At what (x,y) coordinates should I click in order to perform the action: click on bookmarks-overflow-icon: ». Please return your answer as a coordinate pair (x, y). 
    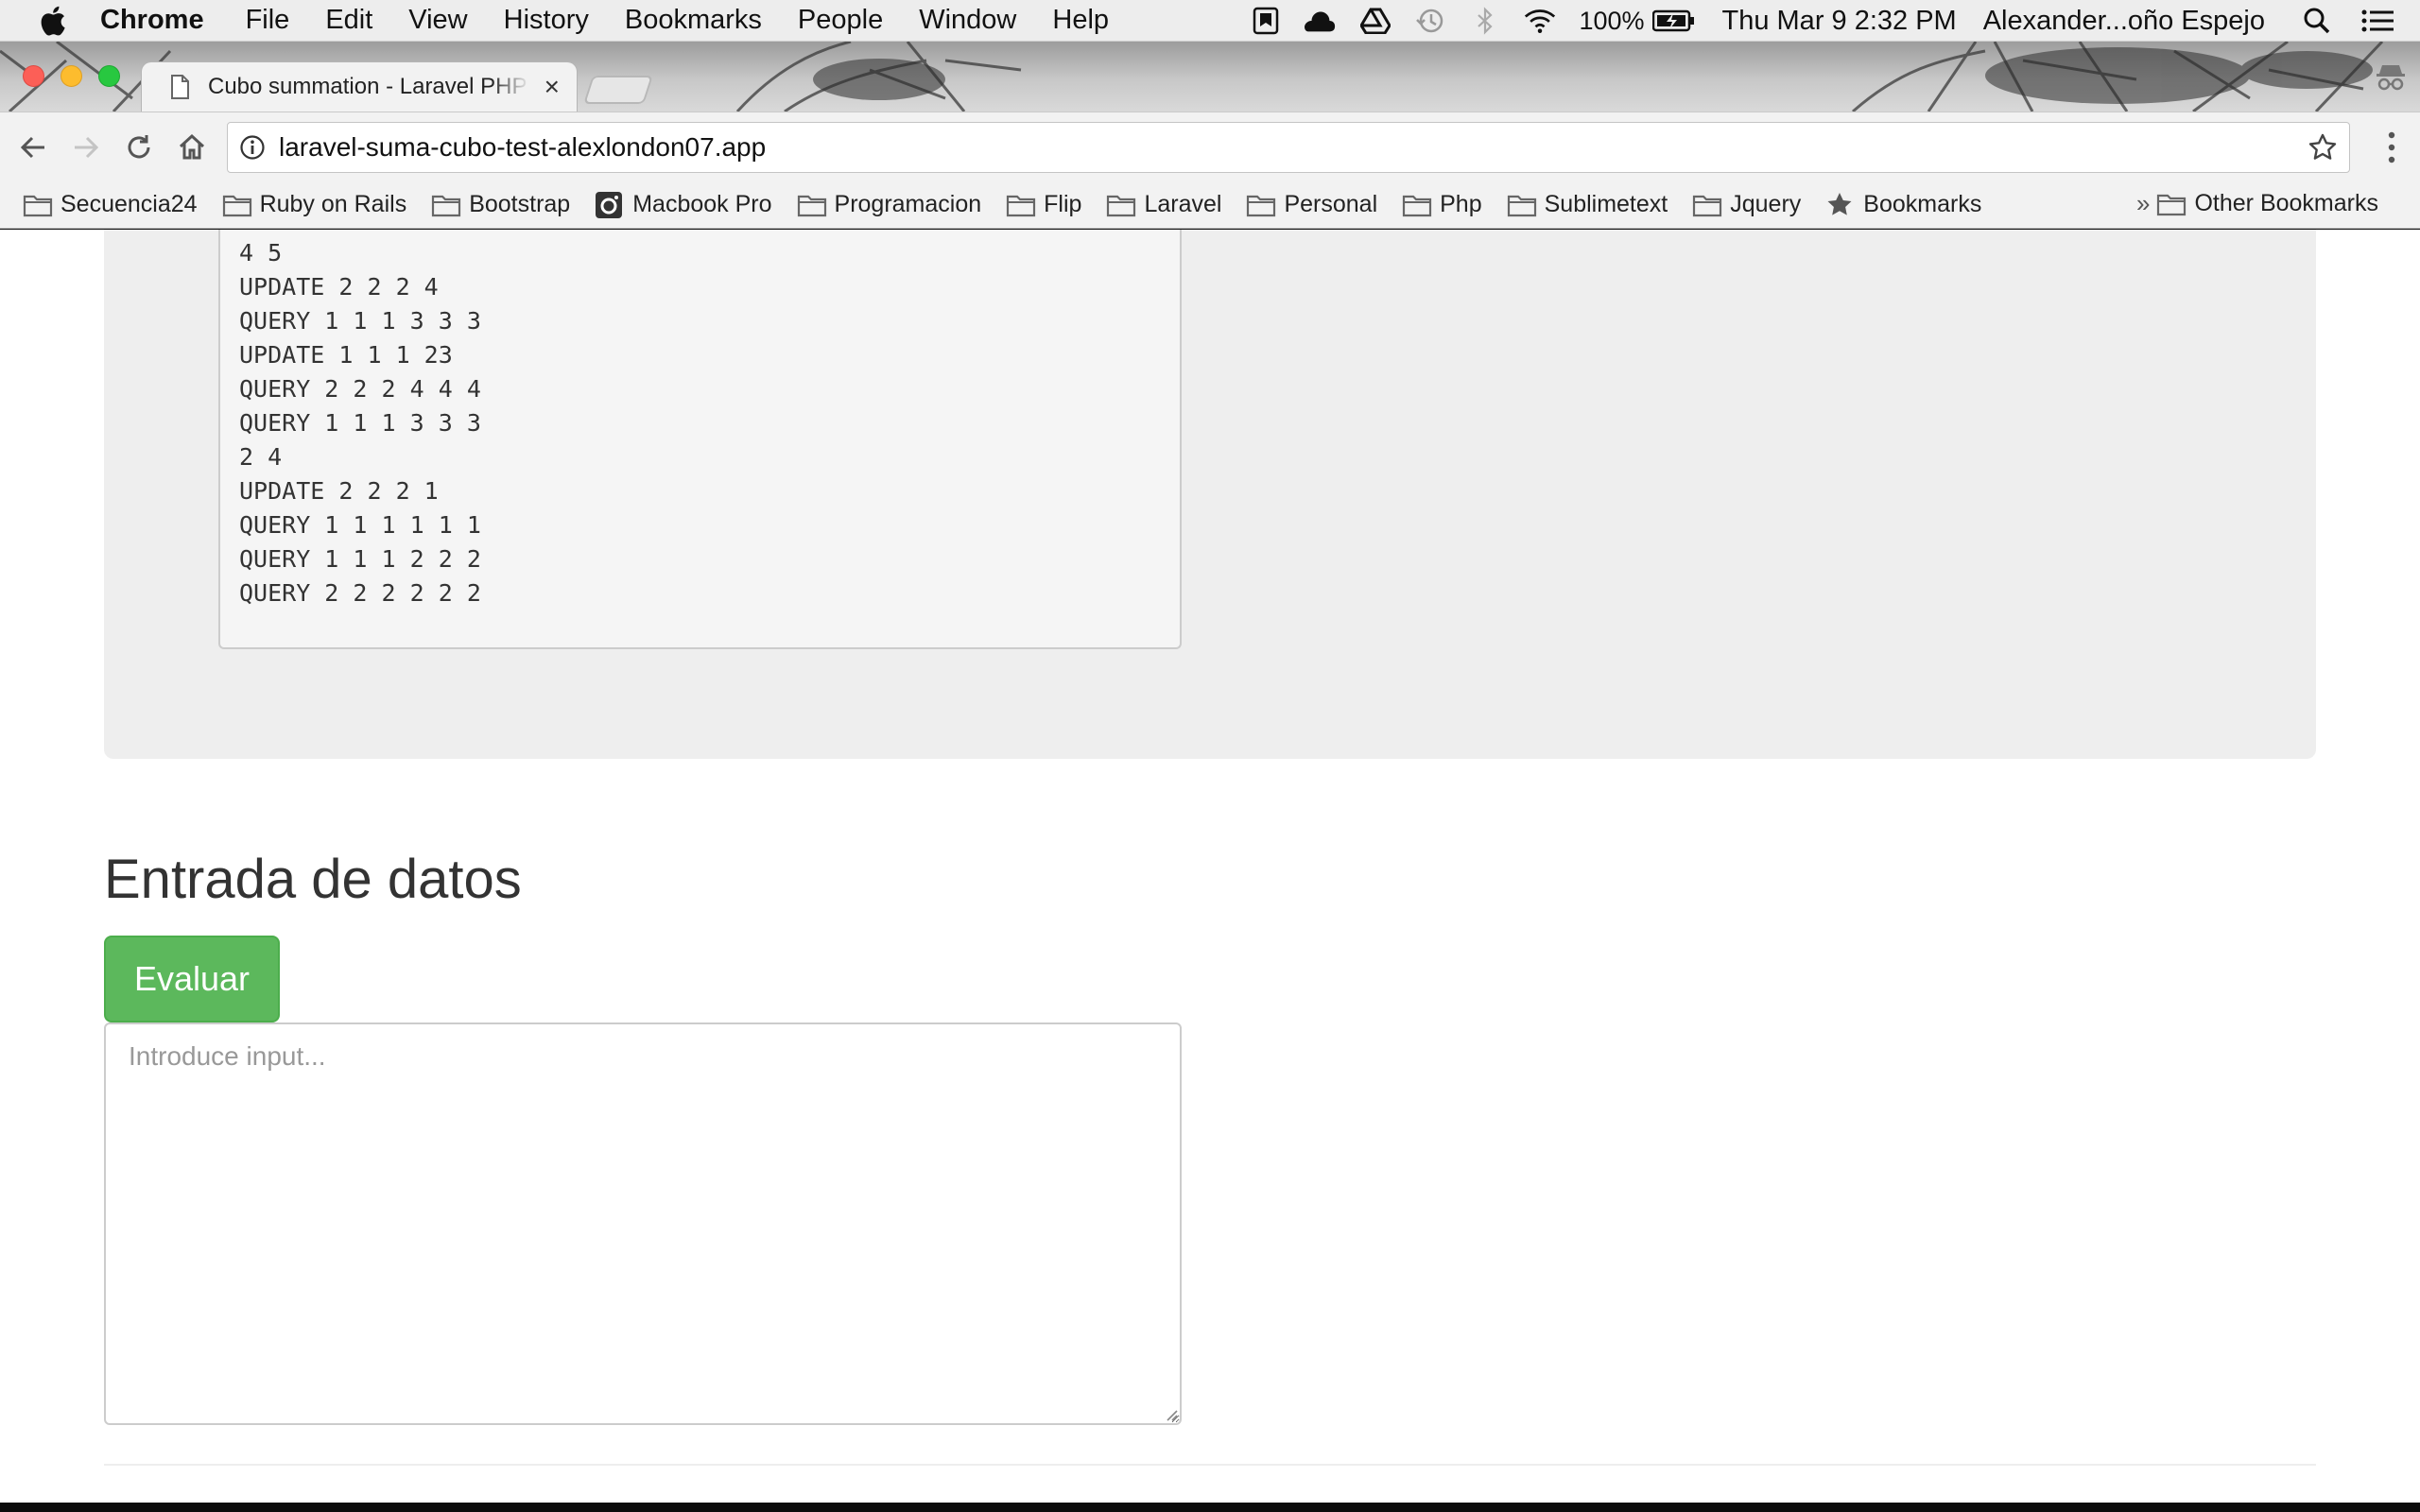
    Looking at the image, I should click on (2143, 203).